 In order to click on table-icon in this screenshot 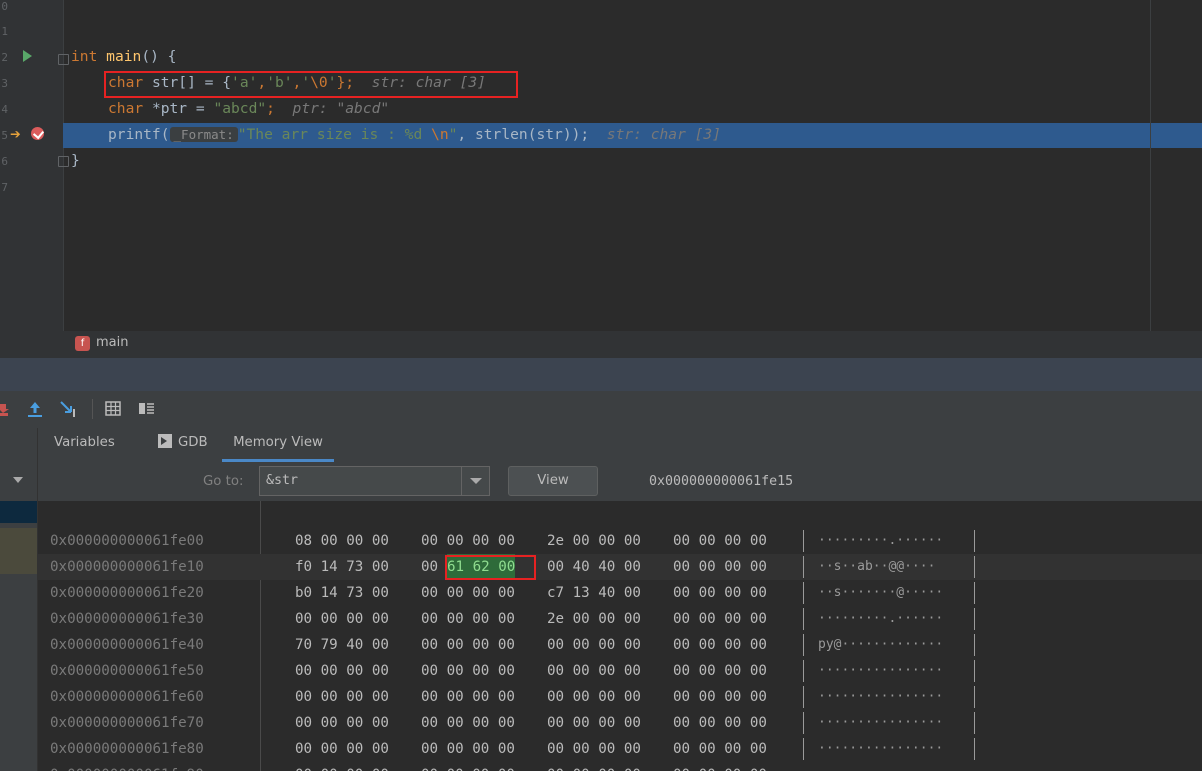, I will do `click(113, 409)`.